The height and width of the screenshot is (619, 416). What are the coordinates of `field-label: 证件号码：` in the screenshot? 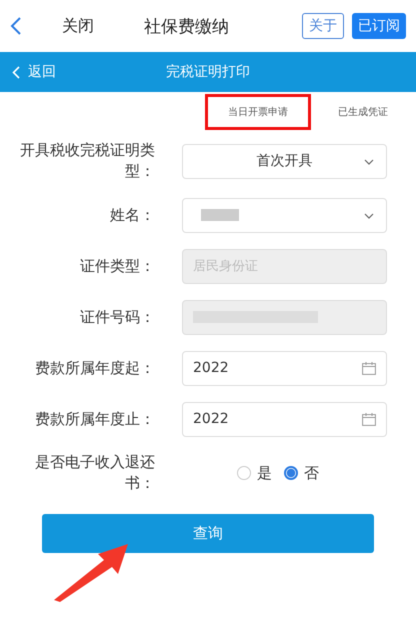 It's located at (117, 317).